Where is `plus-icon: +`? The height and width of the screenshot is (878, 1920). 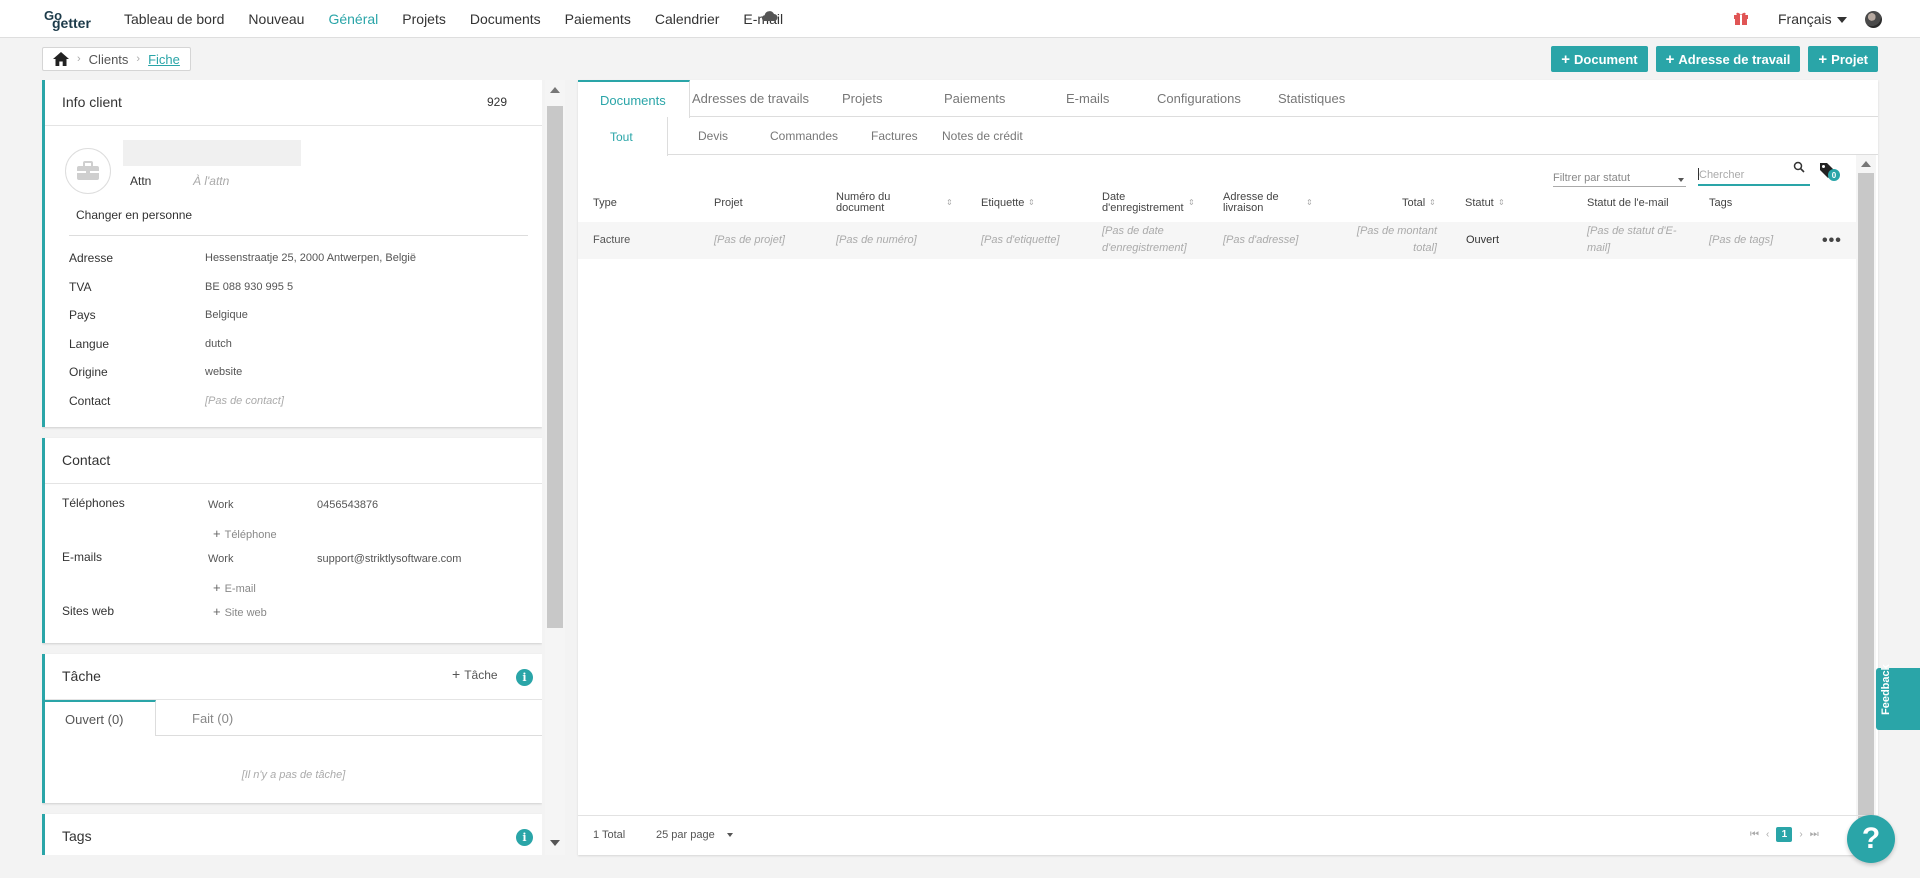 plus-icon: + is located at coordinates (217, 587).